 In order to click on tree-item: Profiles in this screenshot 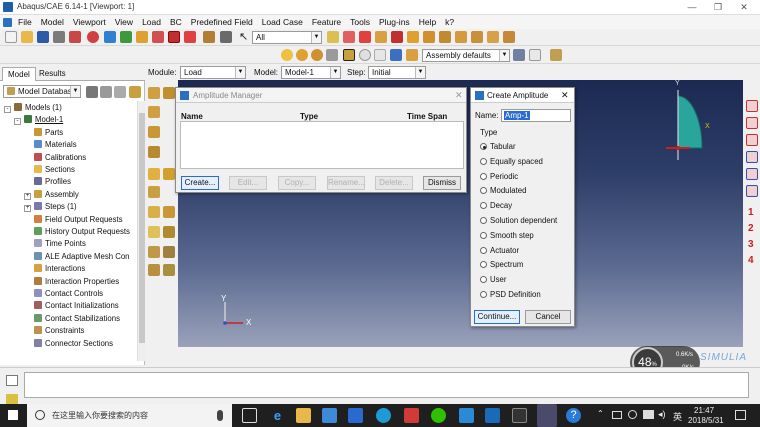, I will do `click(47, 181)`.